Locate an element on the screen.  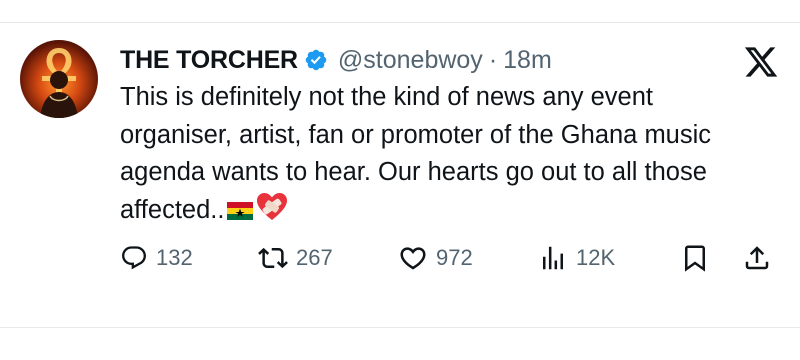
repost-icon is located at coordinates (273, 258).